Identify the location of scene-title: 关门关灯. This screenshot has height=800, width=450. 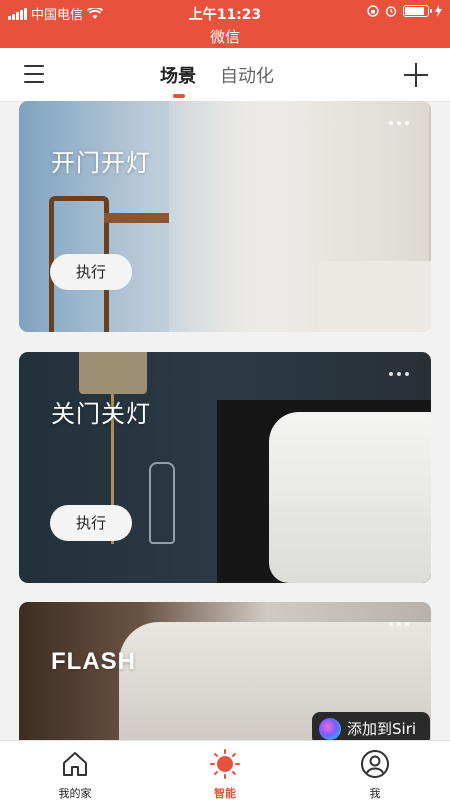
(101, 414).